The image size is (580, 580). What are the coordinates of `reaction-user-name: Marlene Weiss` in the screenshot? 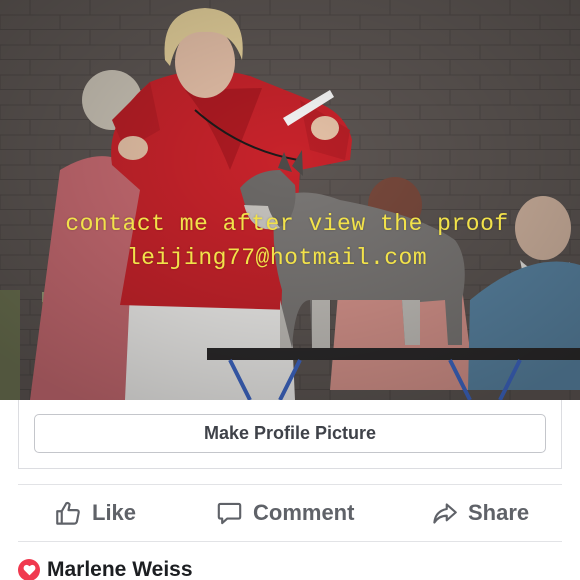 It's located at (120, 569).